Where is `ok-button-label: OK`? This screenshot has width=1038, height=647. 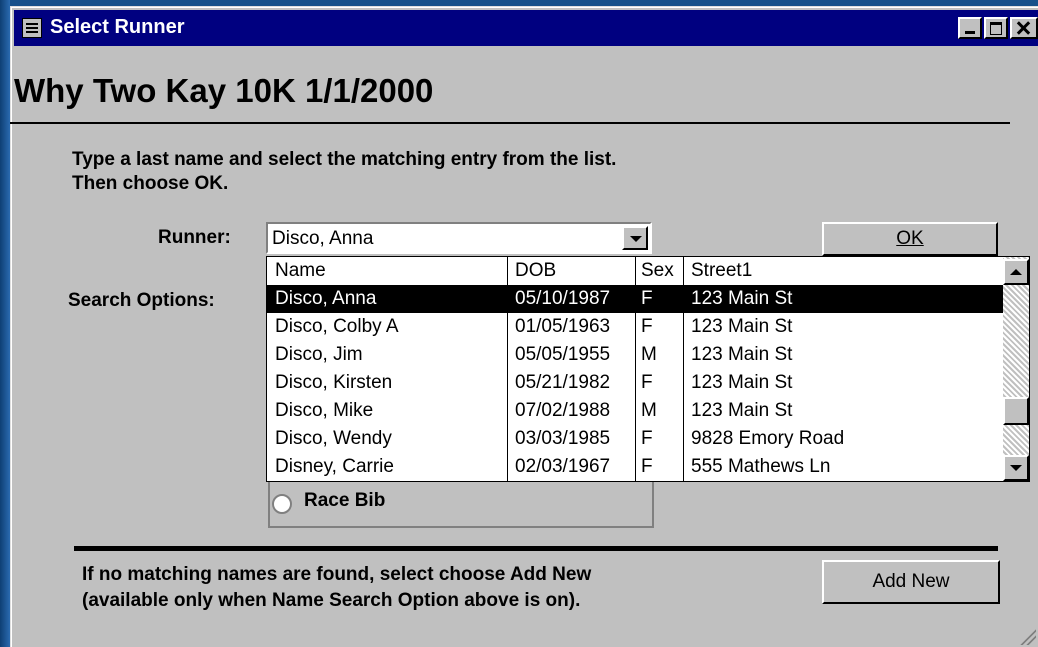
ok-button-label: OK is located at coordinates (910, 238).